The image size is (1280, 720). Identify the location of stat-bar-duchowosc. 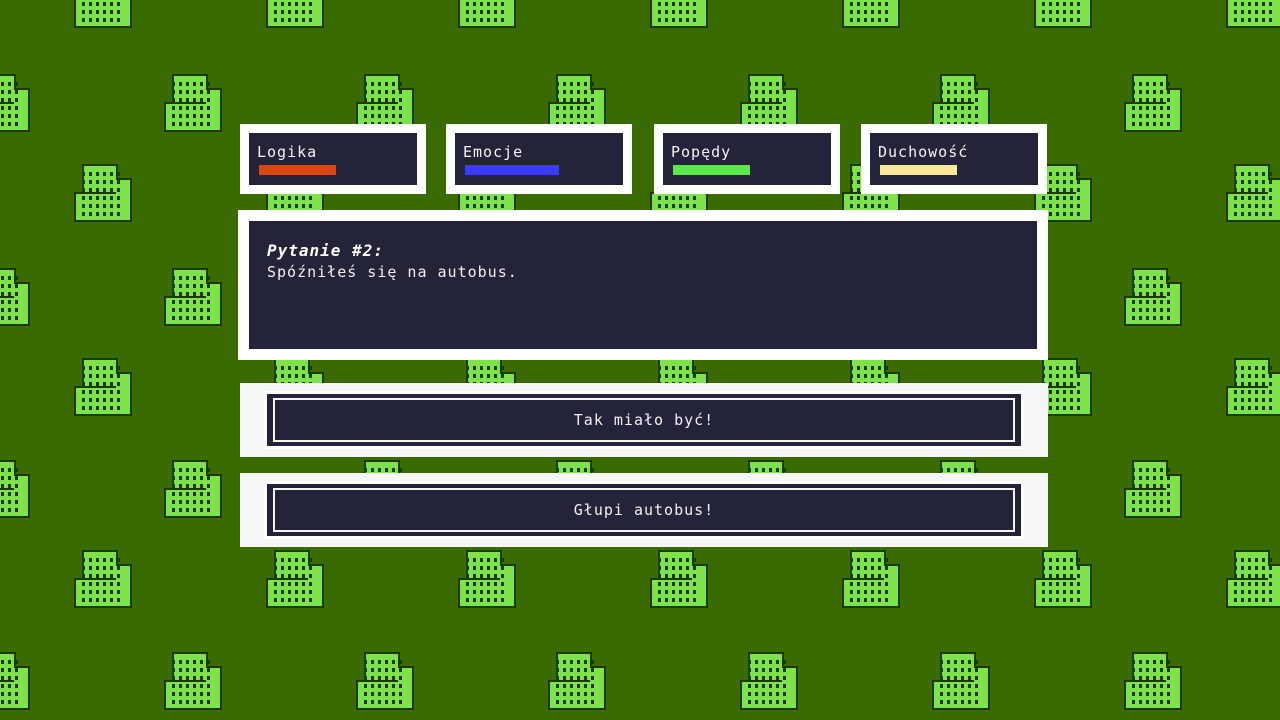
(918, 170).